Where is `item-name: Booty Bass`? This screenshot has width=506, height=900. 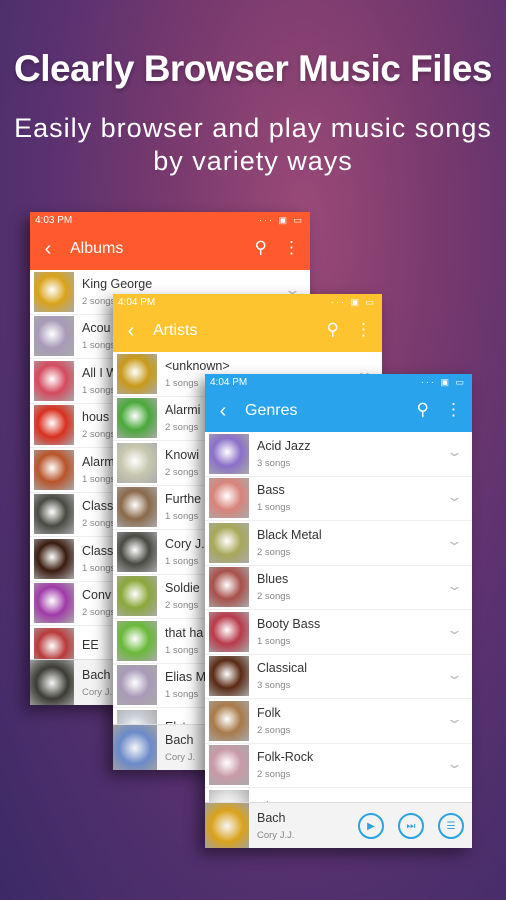 item-name: Booty Bass is located at coordinates (289, 623).